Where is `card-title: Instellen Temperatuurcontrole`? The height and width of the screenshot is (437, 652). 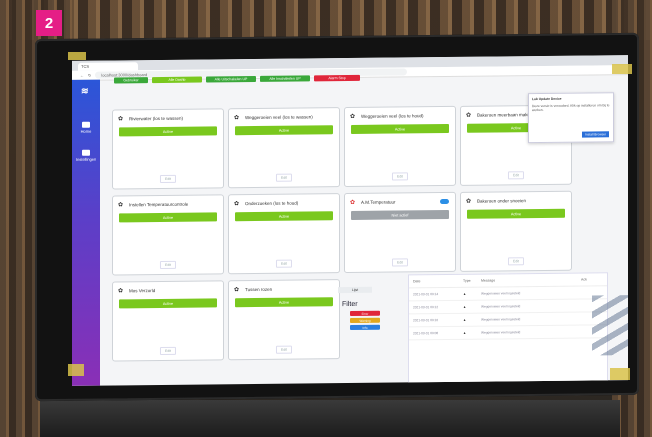 card-title: Instellen Temperatuurcontrole is located at coordinates (159, 204).